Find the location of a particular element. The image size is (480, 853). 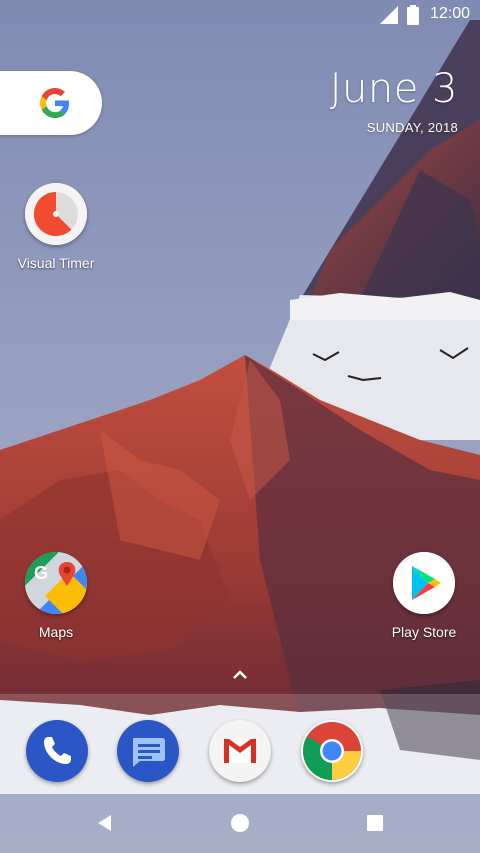

app-maps: G Maps is located at coordinates (56, 596).